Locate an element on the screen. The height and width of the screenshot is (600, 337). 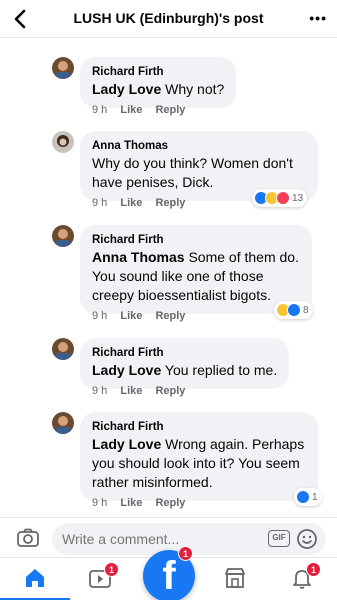
page-title: LUSH UK (Edinburgh)'s post is located at coordinates (168, 18).